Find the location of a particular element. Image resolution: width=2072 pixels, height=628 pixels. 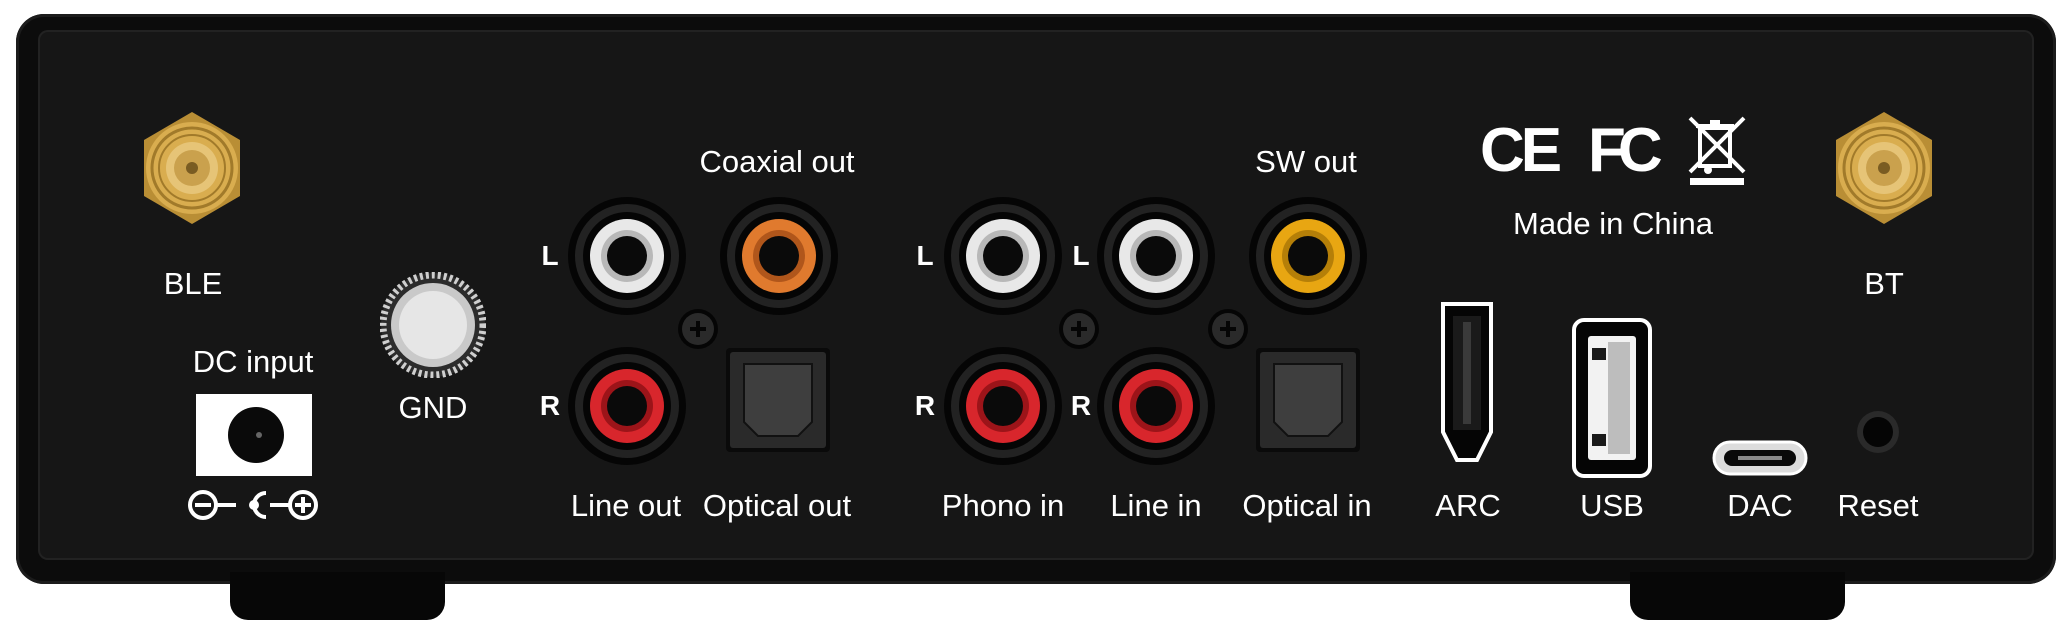

ble-antenna-icon is located at coordinates (192, 168).